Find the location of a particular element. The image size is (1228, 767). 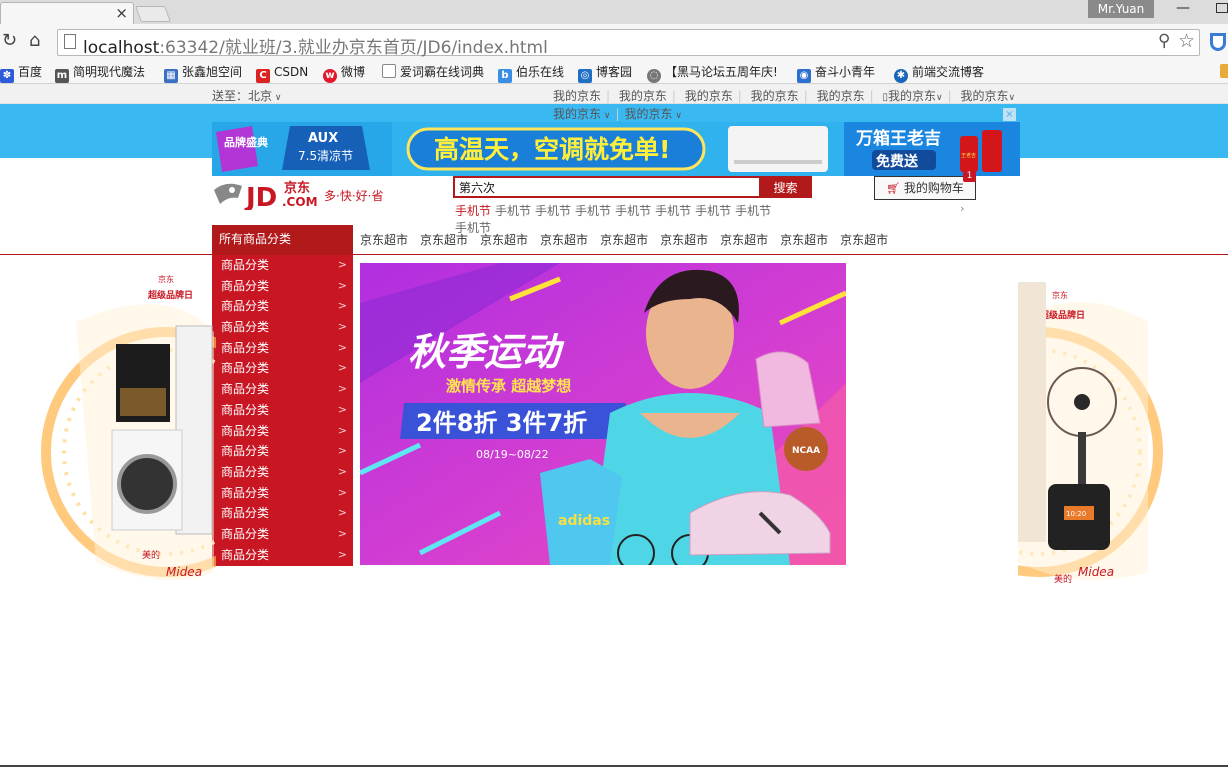

logo-com: .COM is located at coordinates (300, 202).